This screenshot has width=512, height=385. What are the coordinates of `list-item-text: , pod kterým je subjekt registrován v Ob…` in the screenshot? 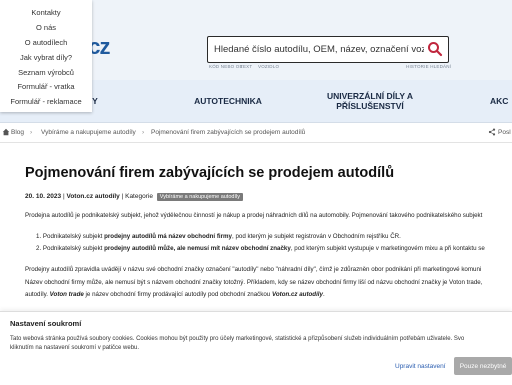 It's located at (316, 236).